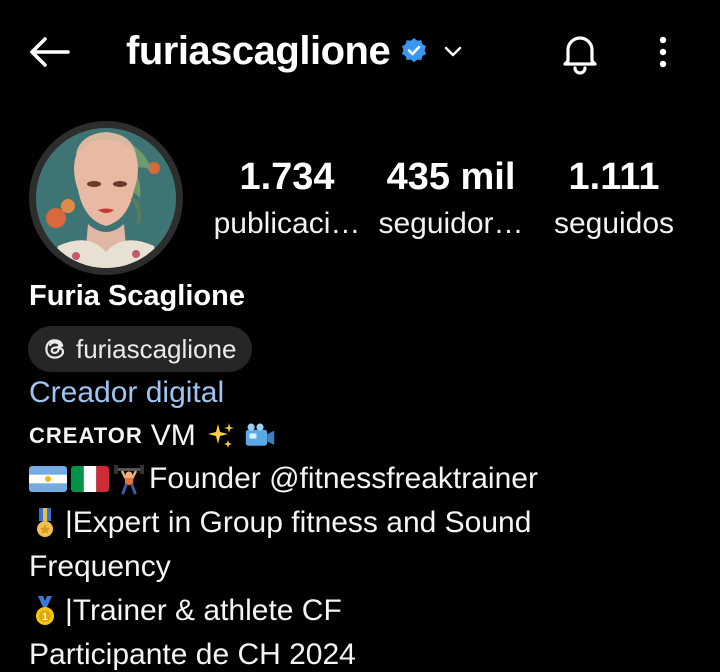  What do you see at coordinates (129, 480) in the screenshot?
I see `weightlifter-icon` at bounding box center [129, 480].